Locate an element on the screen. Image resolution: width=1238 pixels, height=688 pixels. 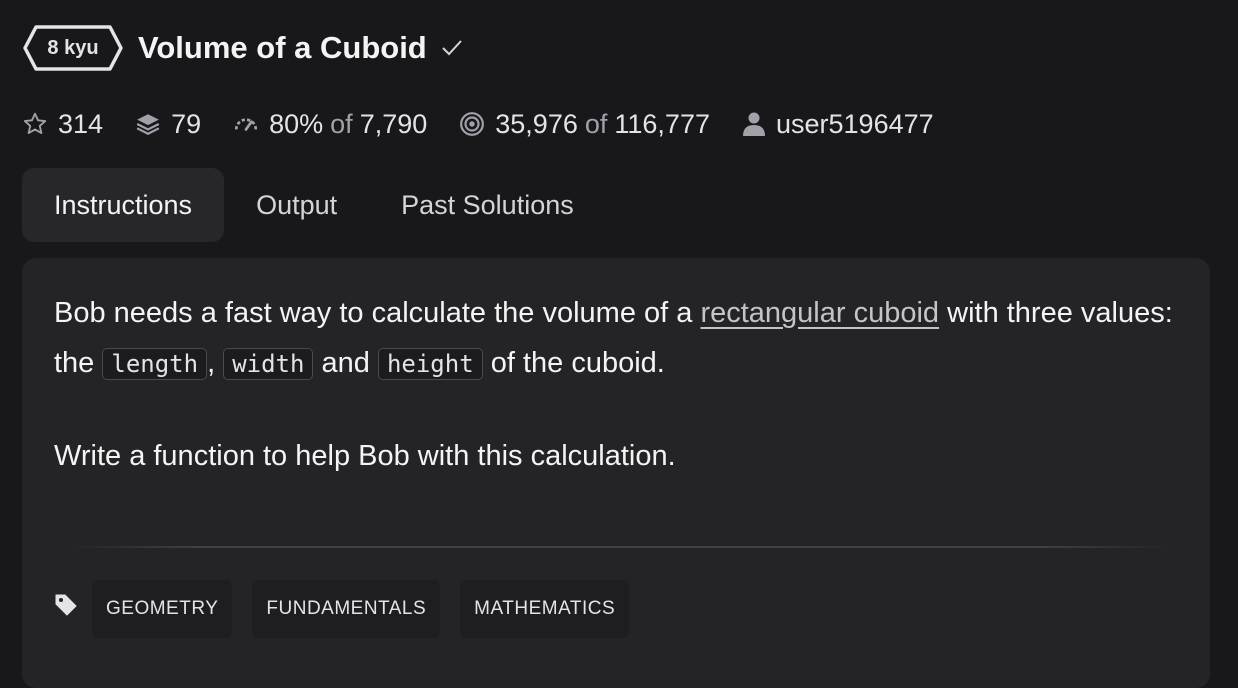
target-icon is located at coordinates (472, 124).